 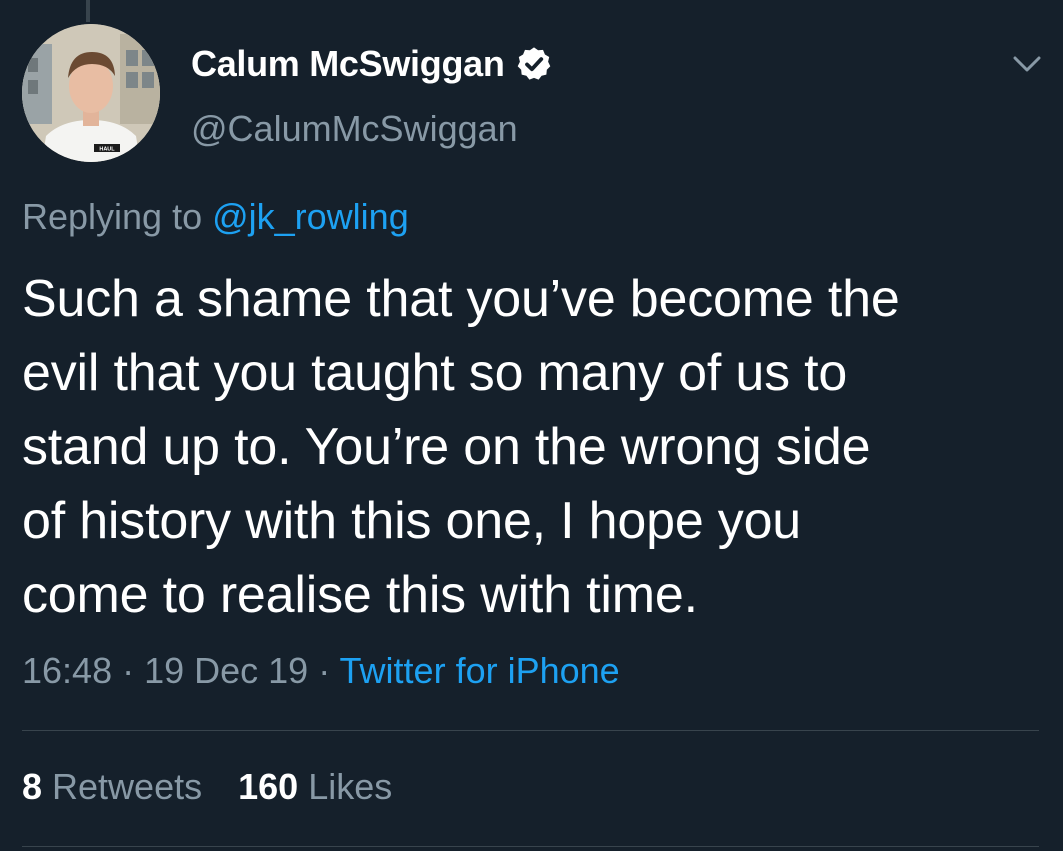 I want to click on avatar-image: HAUL, so click(x=91, y=93).